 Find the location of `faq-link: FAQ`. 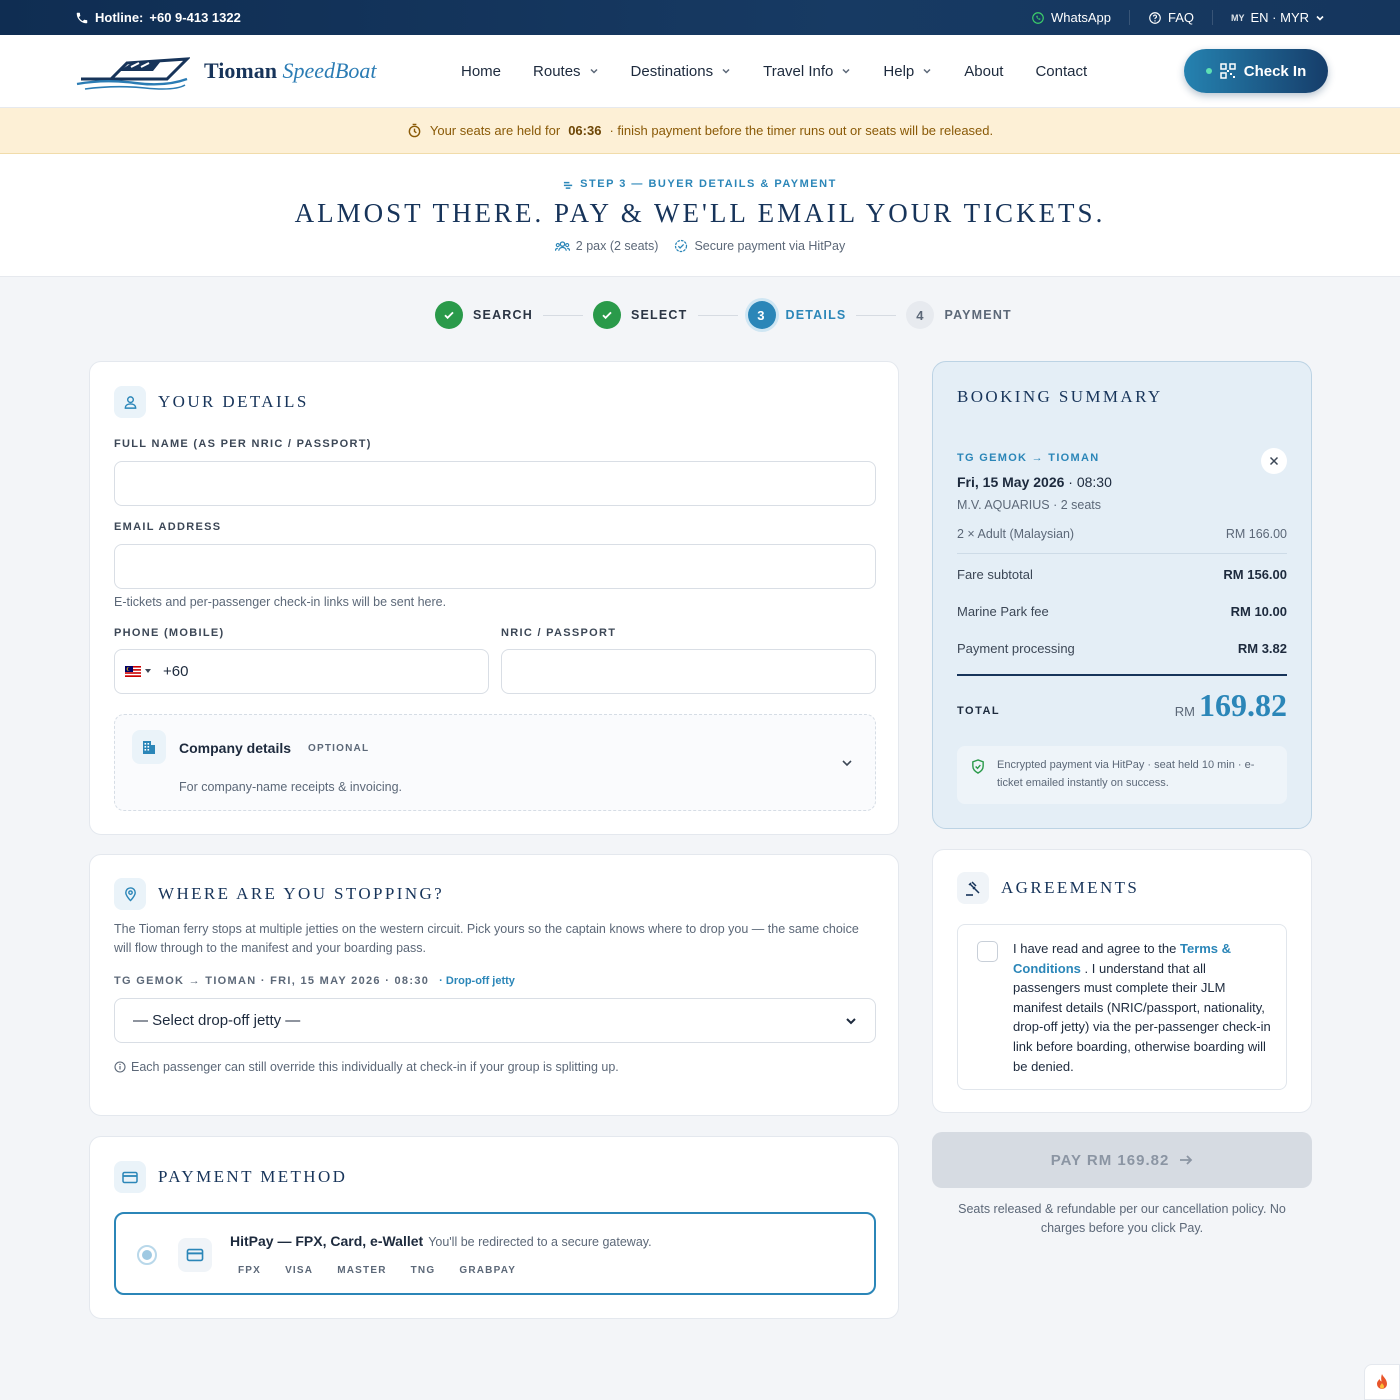

faq-link: FAQ is located at coordinates (1170, 17).